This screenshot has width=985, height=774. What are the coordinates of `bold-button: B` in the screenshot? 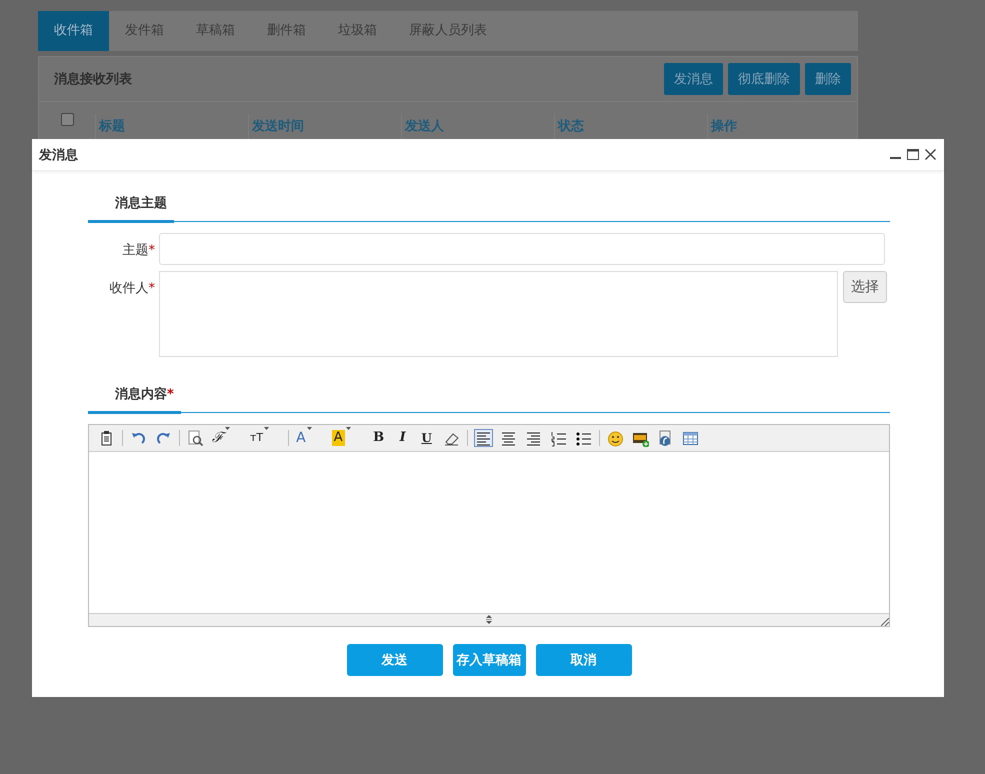 It's located at (379, 438).